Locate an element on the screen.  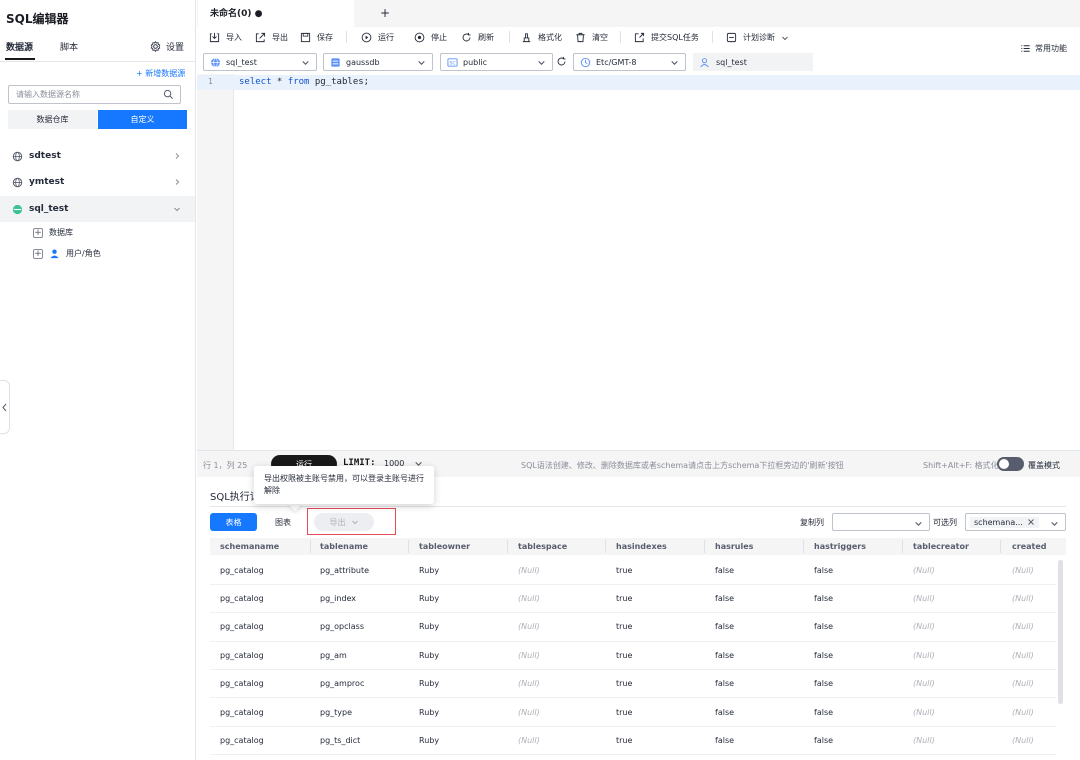
stop-button: 停止 is located at coordinates (430, 37).